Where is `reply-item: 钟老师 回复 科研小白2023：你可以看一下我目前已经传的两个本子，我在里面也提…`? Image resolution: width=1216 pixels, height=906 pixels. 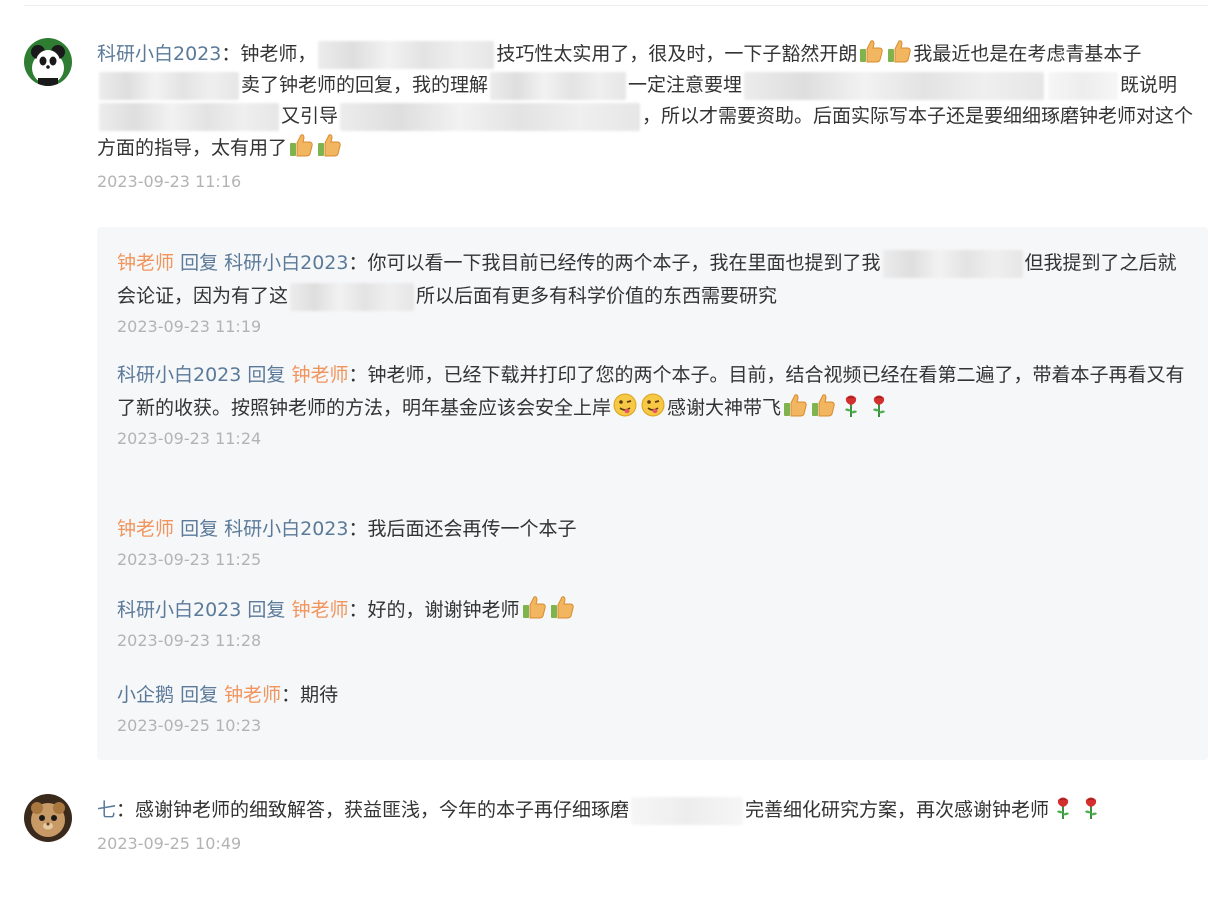
reply-item: 钟老师 回复 科研小白2023：你可以看一下我目前已经传的两个本子，我在里面也提… is located at coordinates (654, 291).